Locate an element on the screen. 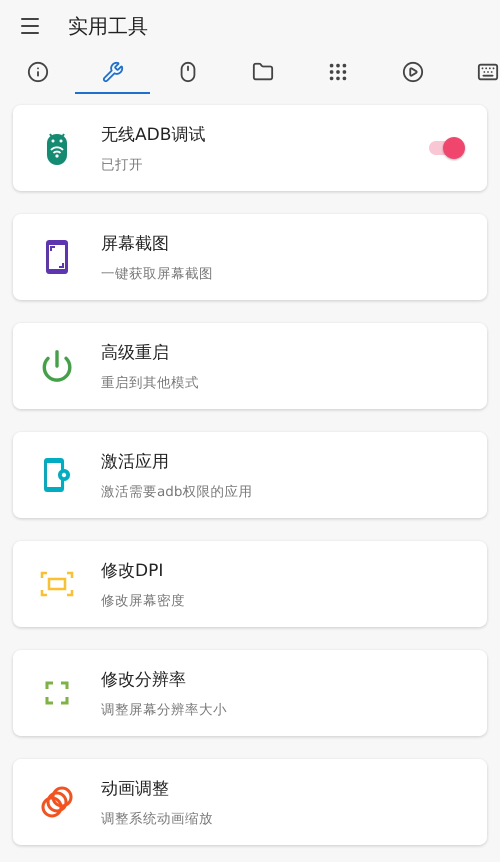 This screenshot has width=500, height=862. tool-title: 高级重启 is located at coordinates (135, 353).